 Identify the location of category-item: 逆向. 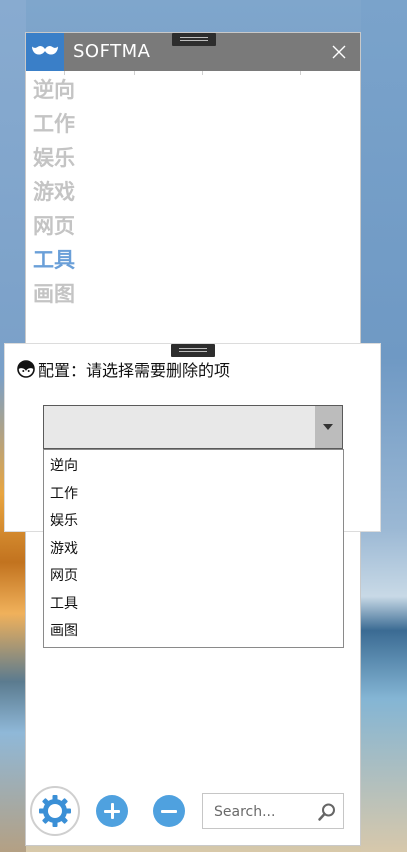
(54, 90).